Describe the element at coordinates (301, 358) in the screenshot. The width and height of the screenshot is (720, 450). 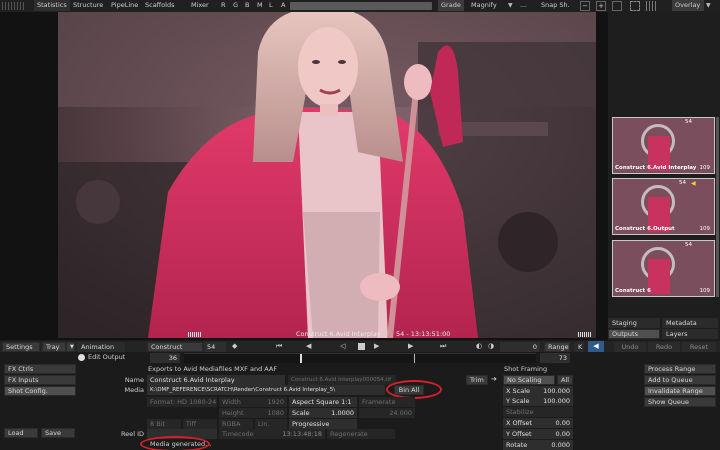
I see `timeline-start-marker` at that location.